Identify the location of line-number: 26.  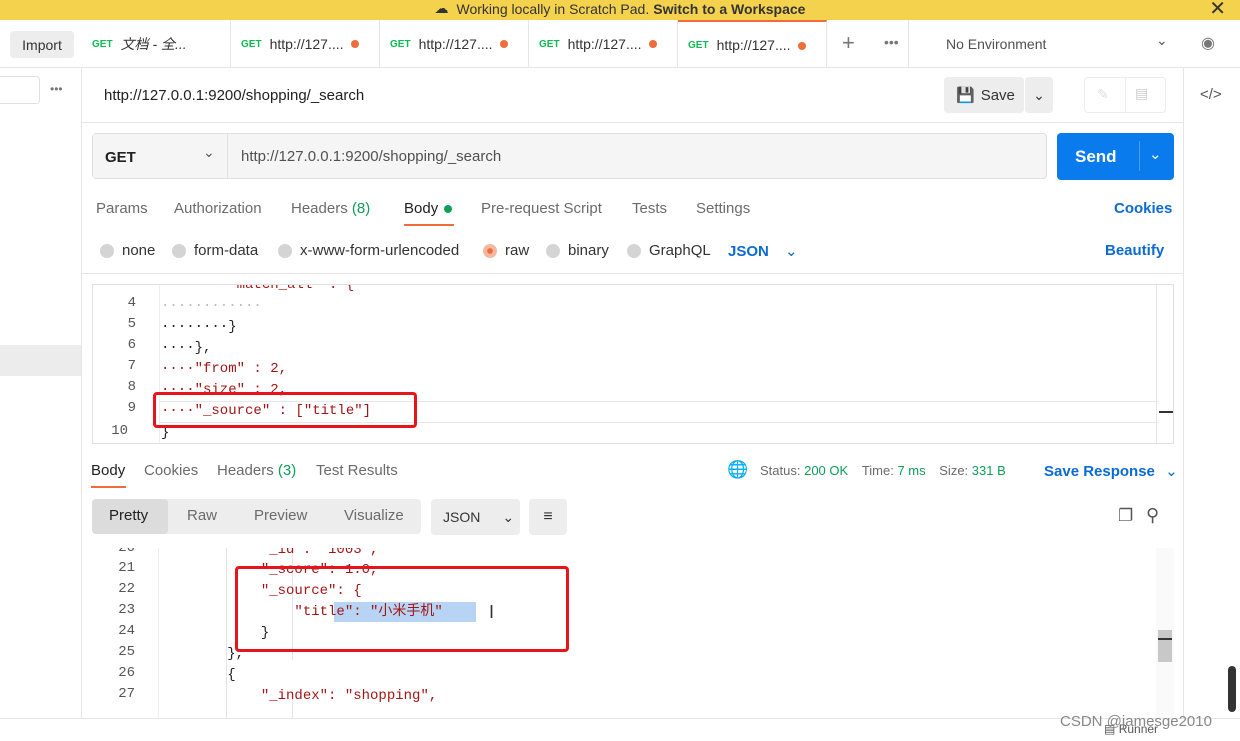
(126, 673).